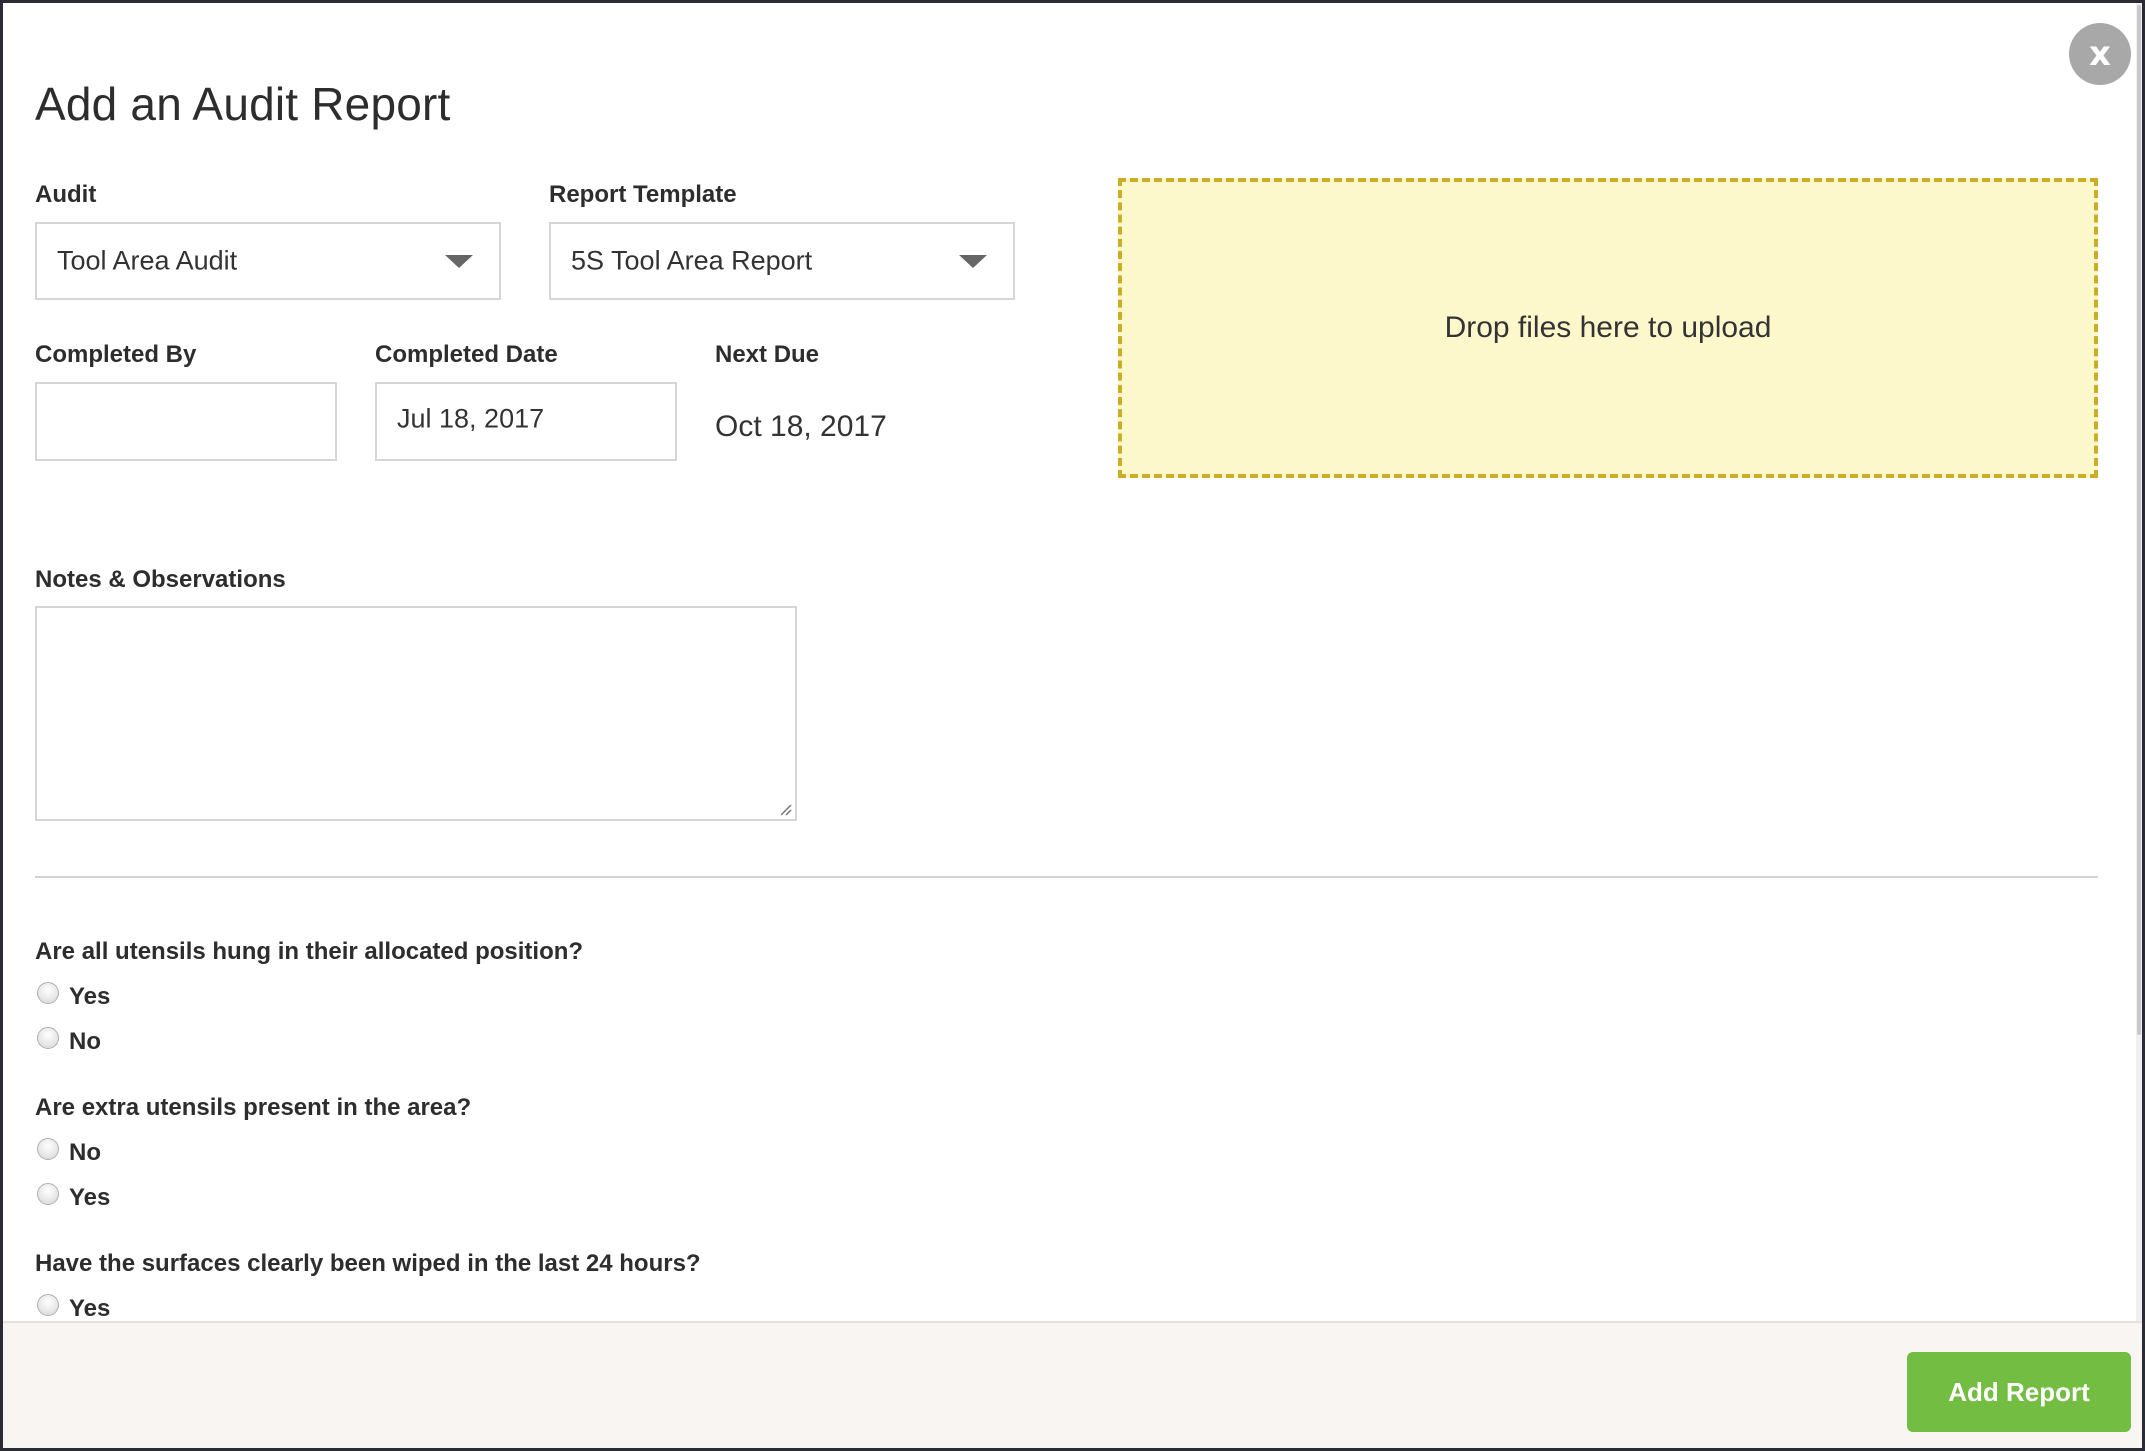 The height and width of the screenshot is (1451, 2145). What do you see at coordinates (692, 260) in the screenshot?
I see `report-template-select-value: 5S Tool Area Report` at bounding box center [692, 260].